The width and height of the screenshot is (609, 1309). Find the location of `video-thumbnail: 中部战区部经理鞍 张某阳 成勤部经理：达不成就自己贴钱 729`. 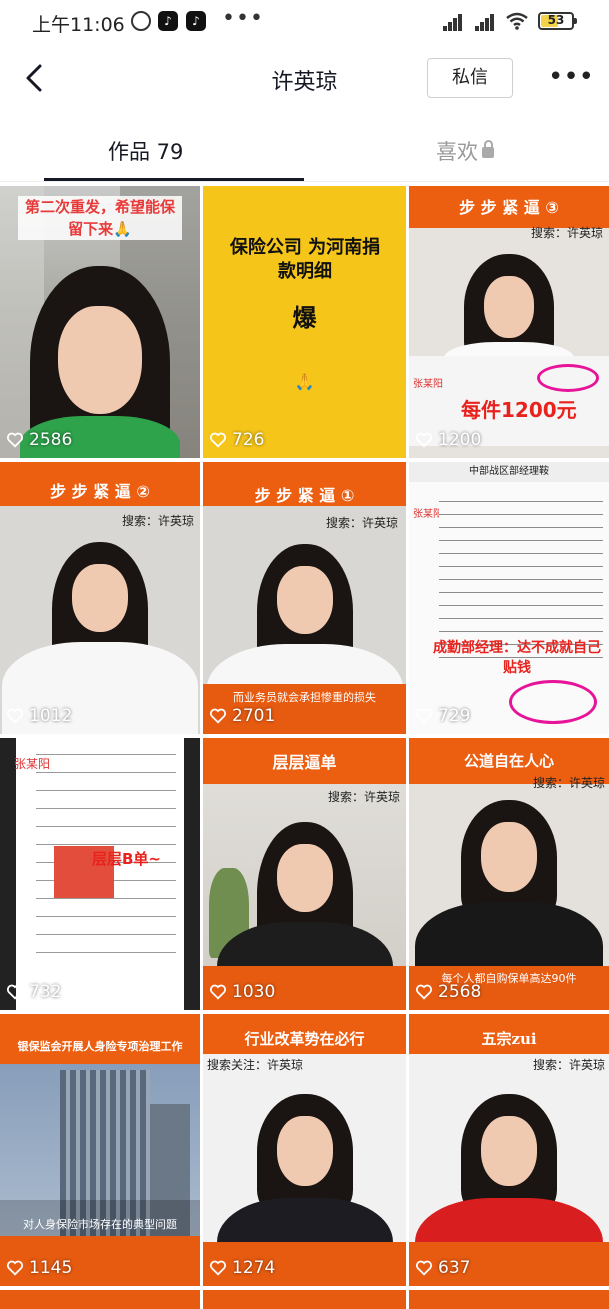

video-thumbnail: 中部战区部经理鞍 张某阳 成勤部经理：达不成就自己贴钱 729 is located at coordinates (509, 598).